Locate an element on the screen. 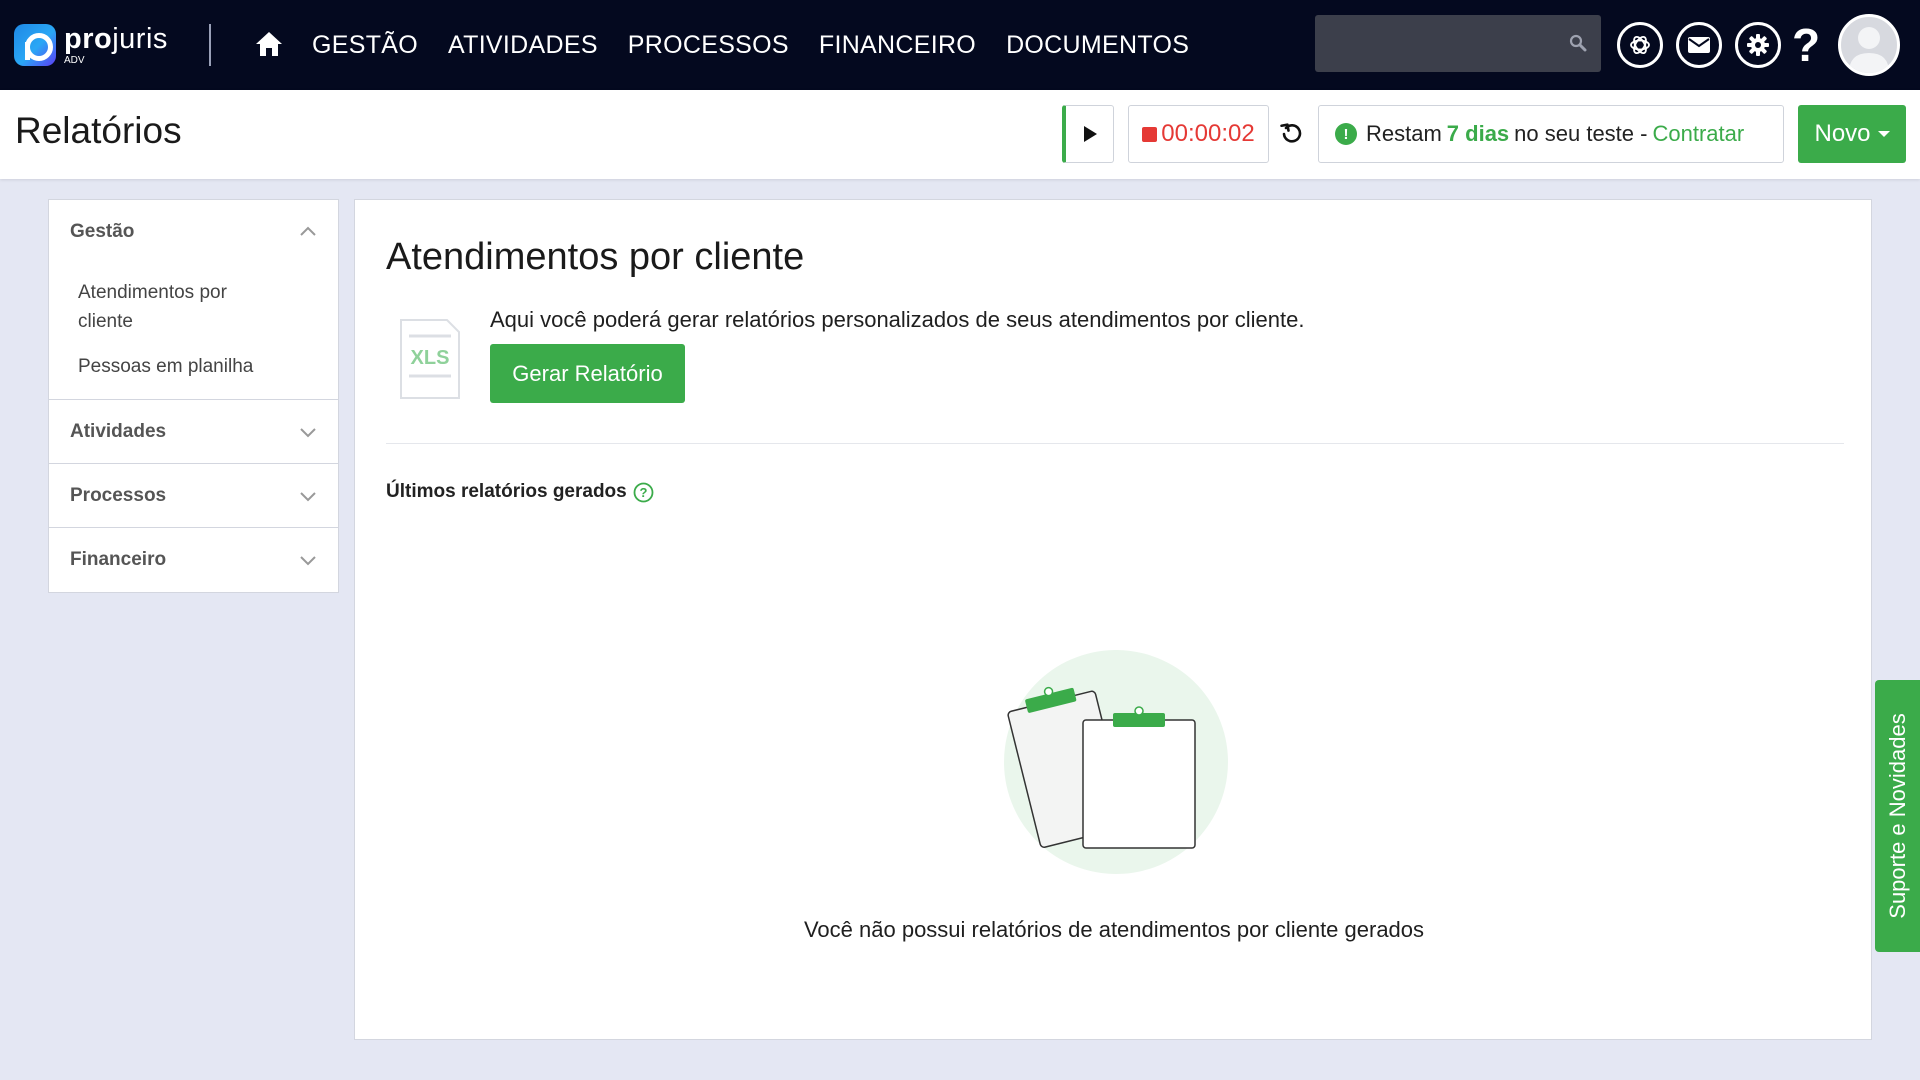  new-button-label: Novo is located at coordinates (1842, 133).